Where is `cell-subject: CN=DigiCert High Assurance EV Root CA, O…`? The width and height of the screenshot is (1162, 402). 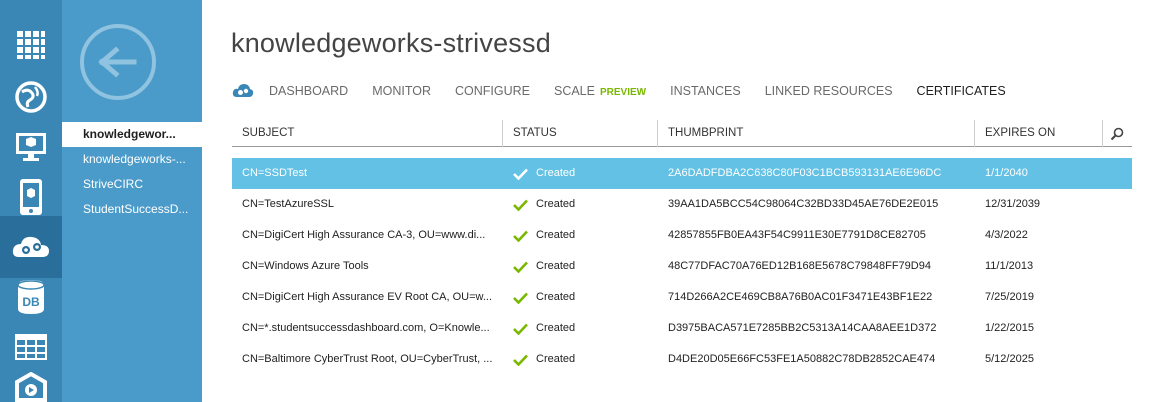
cell-subject: CN=DigiCert High Assurance EV Root CA, O… is located at coordinates (367, 297).